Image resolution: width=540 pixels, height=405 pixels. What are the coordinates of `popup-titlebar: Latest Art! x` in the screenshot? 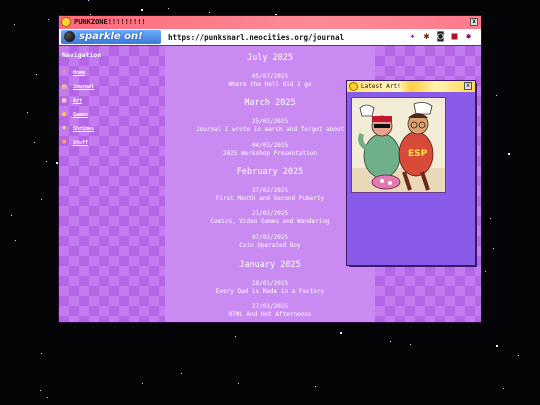 It's located at (411, 86).